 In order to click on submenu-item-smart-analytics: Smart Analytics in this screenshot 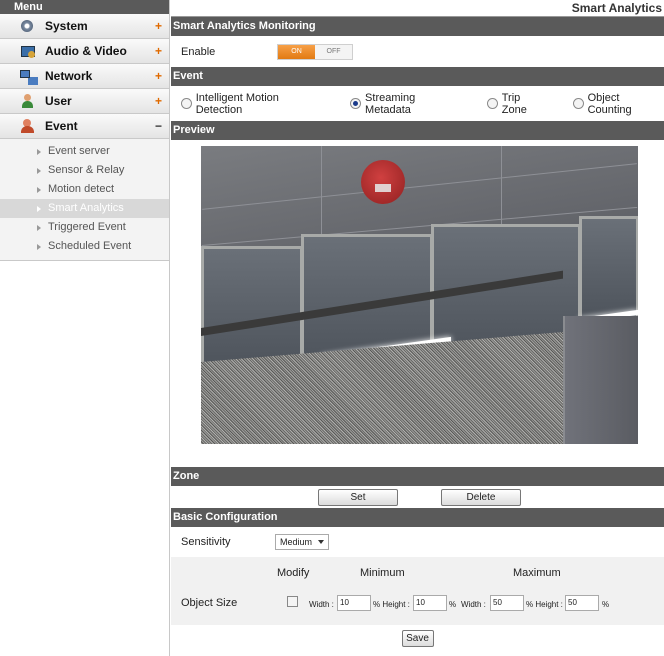, I will do `click(84, 208)`.